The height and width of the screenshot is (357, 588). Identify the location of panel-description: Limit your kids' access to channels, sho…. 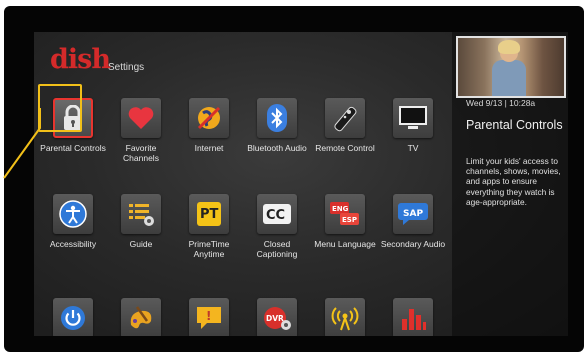
(513, 181).